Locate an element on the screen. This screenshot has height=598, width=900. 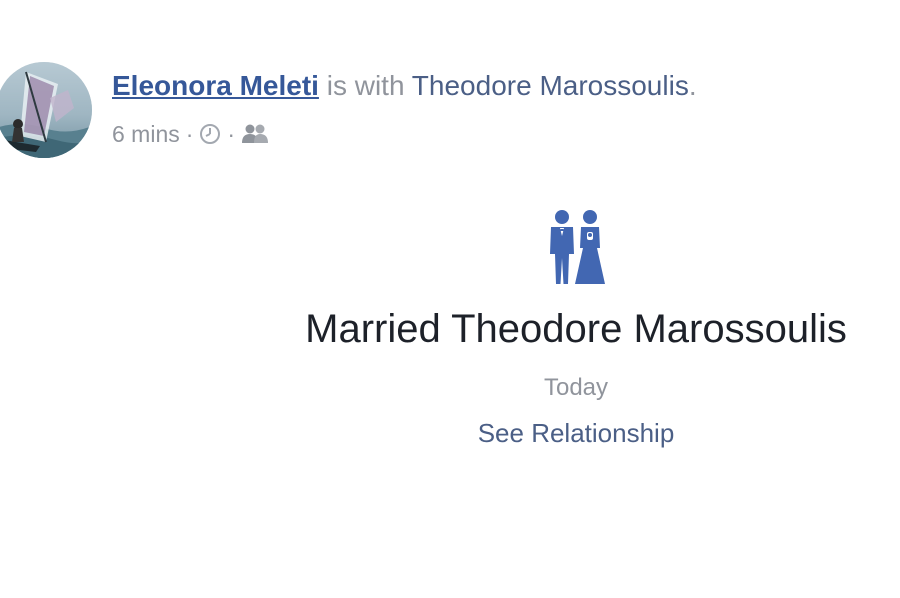
life-event-date: Today is located at coordinates (576, 387).